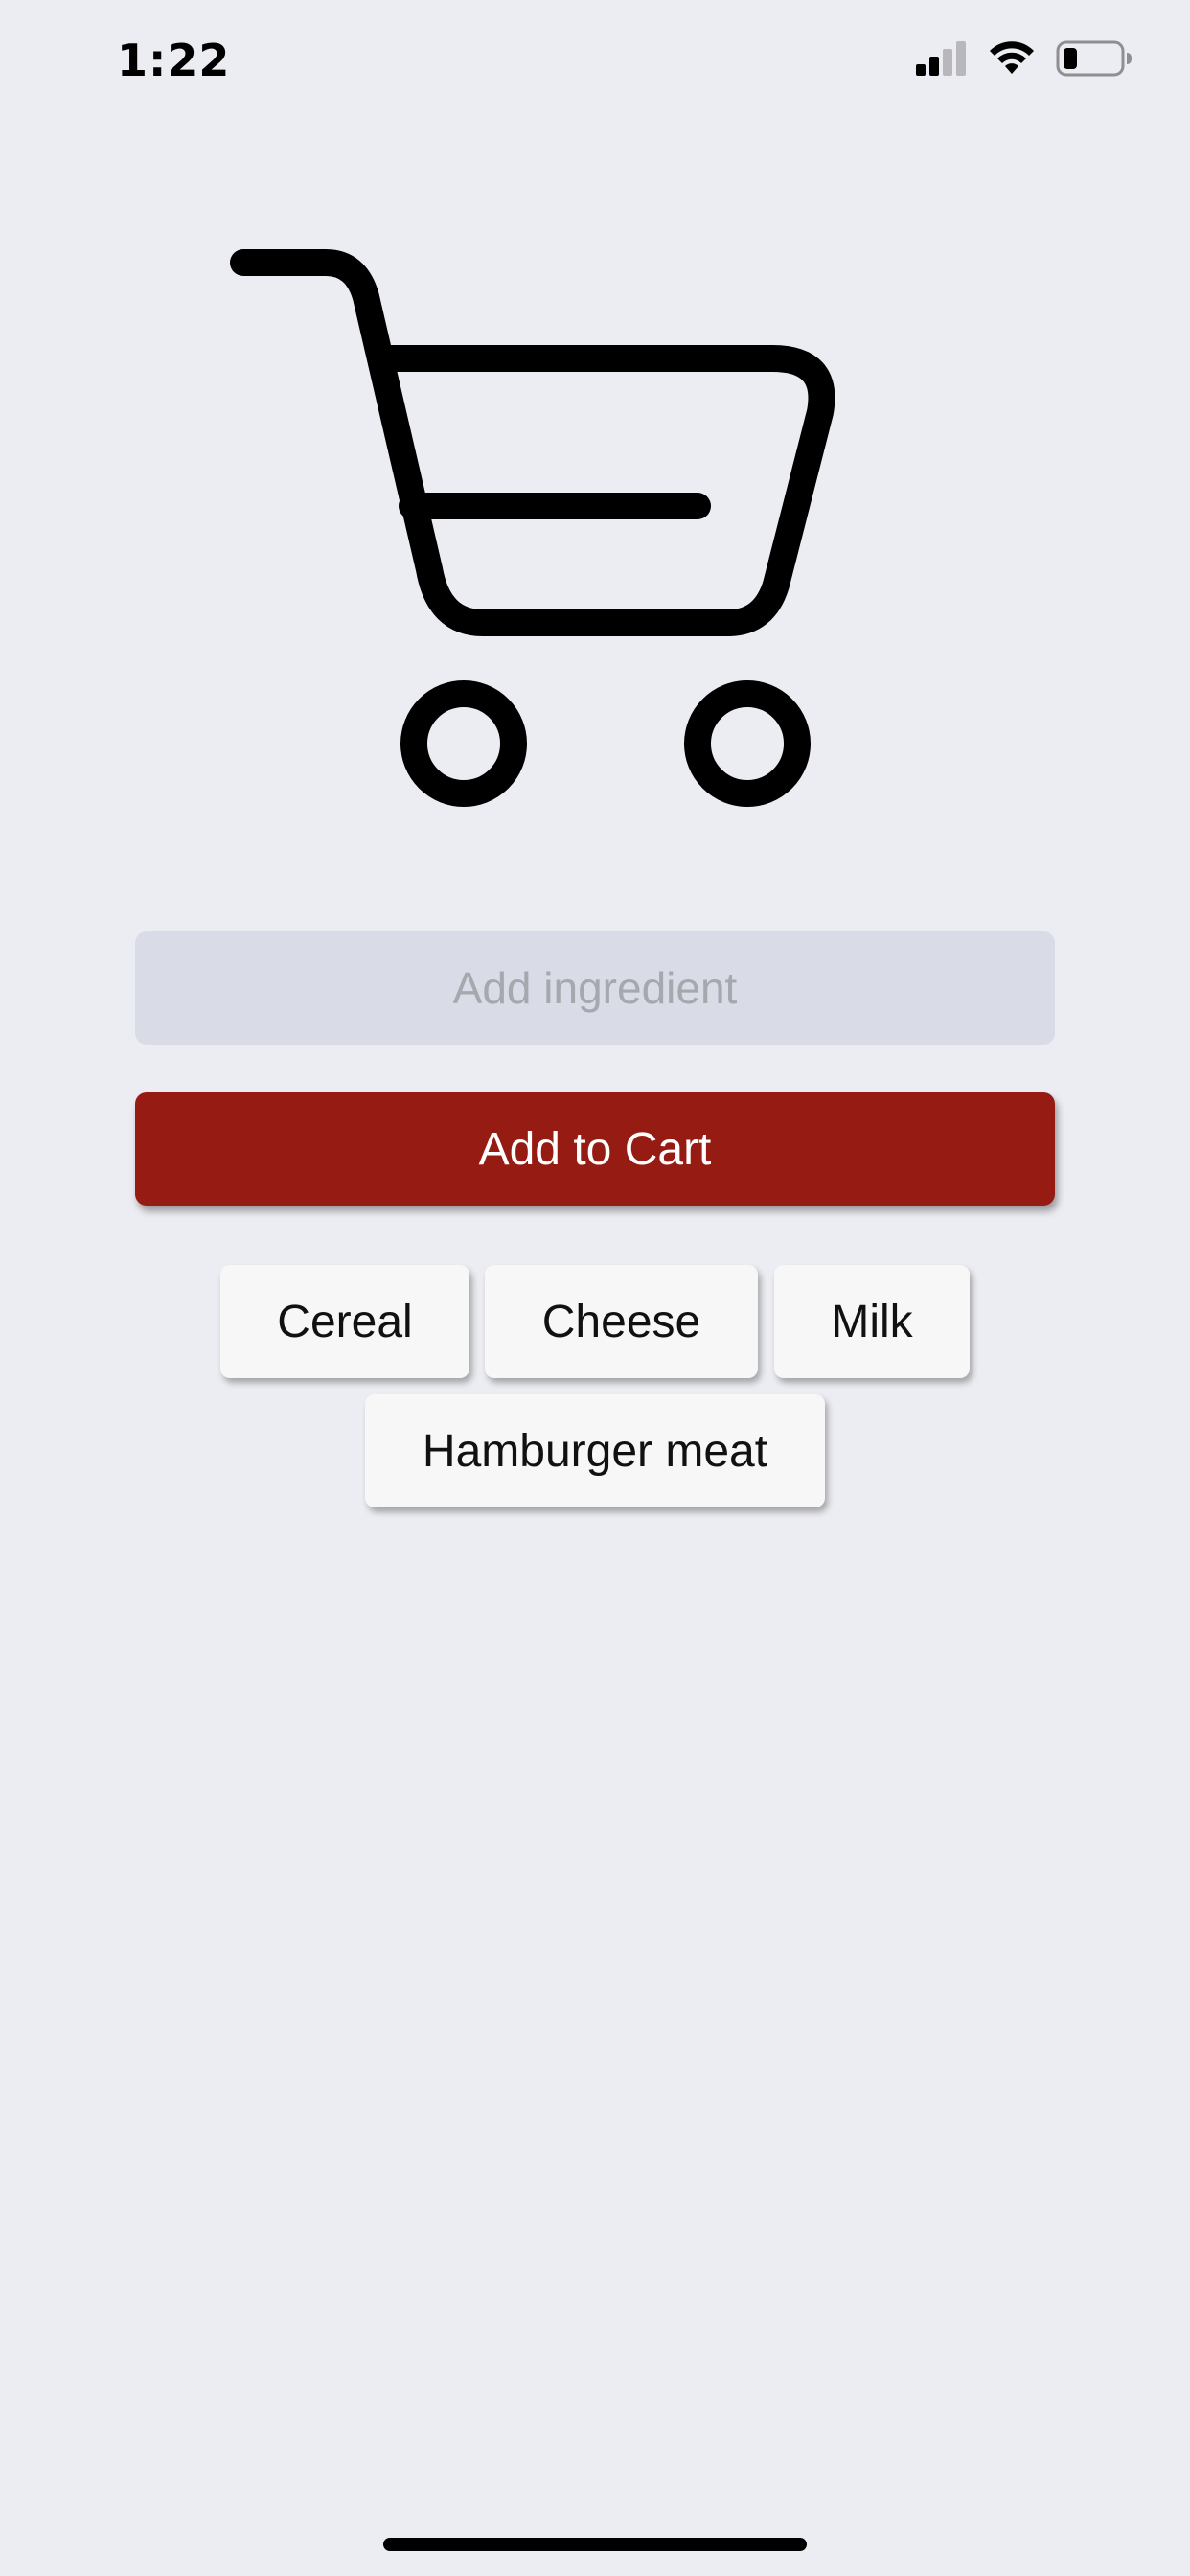 Image resolution: width=1190 pixels, height=2576 pixels. I want to click on add-to-cart-button: Add to Cart, so click(595, 1149).